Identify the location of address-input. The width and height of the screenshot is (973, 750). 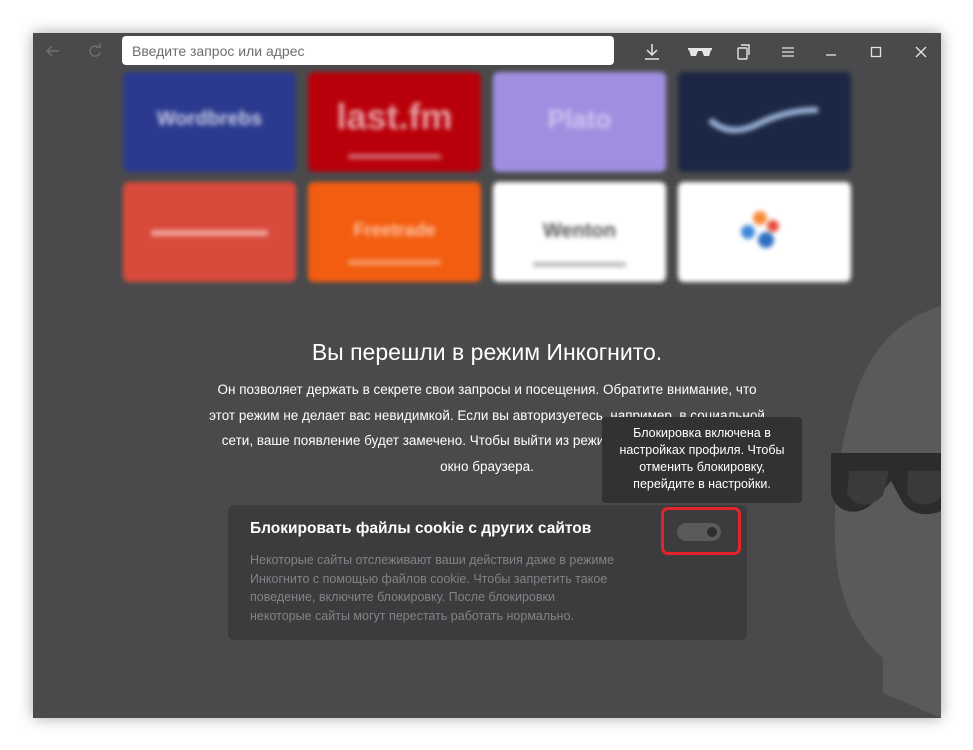
(372, 50).